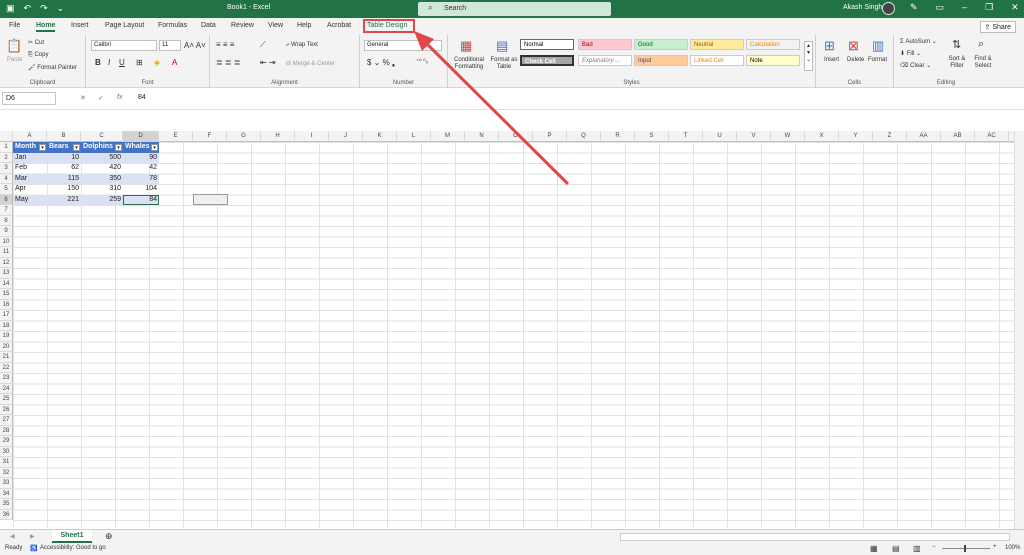 The image size is (1024, 555). Describe the element at coordinates (910, 53) in the screenshot. I see `fill-button: ⬇ Fill ⌄` at that location.